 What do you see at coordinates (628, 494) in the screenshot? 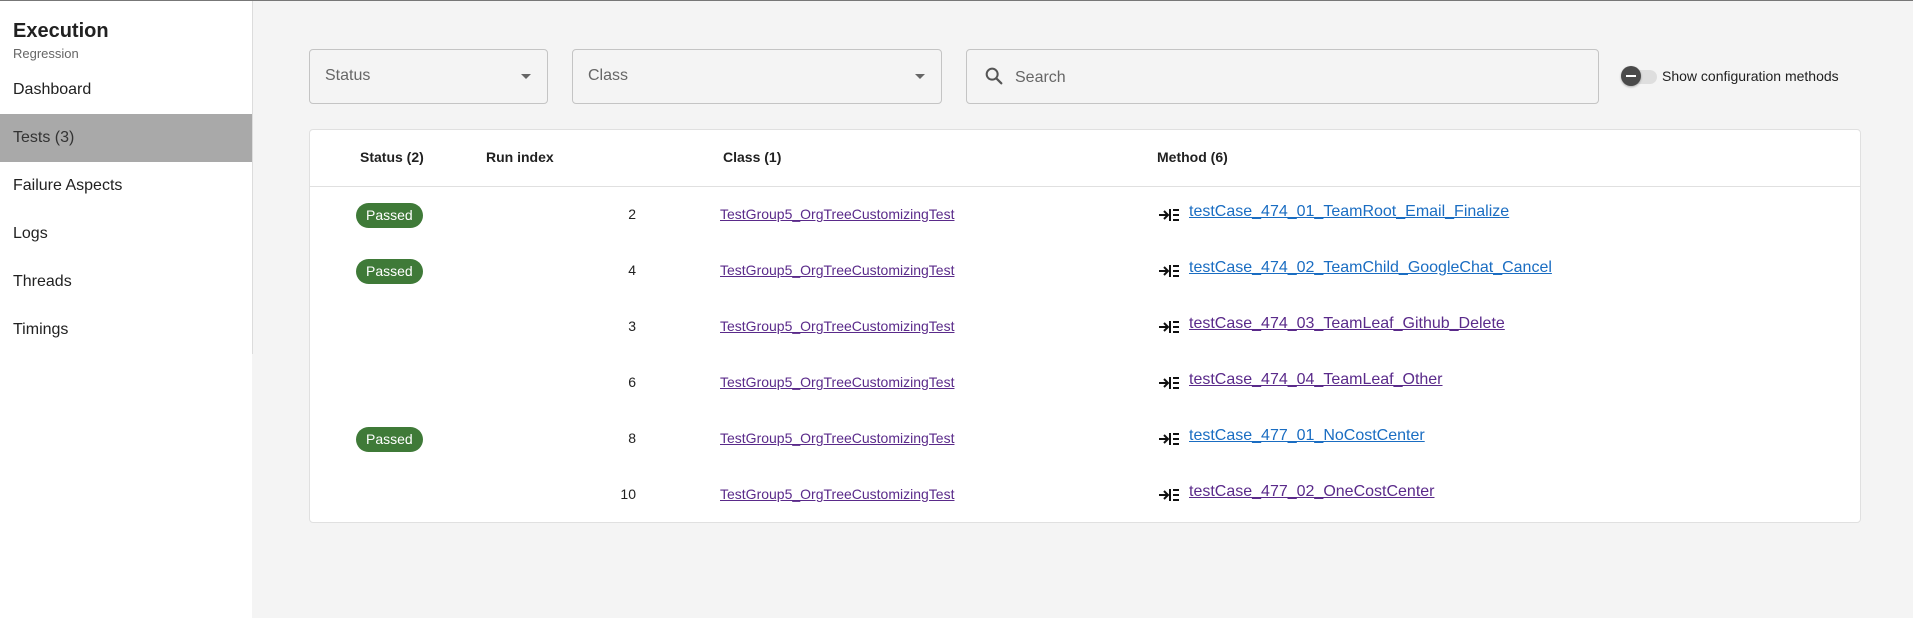
I see `run-index-cell: 10` at bounding box center [628, 494].